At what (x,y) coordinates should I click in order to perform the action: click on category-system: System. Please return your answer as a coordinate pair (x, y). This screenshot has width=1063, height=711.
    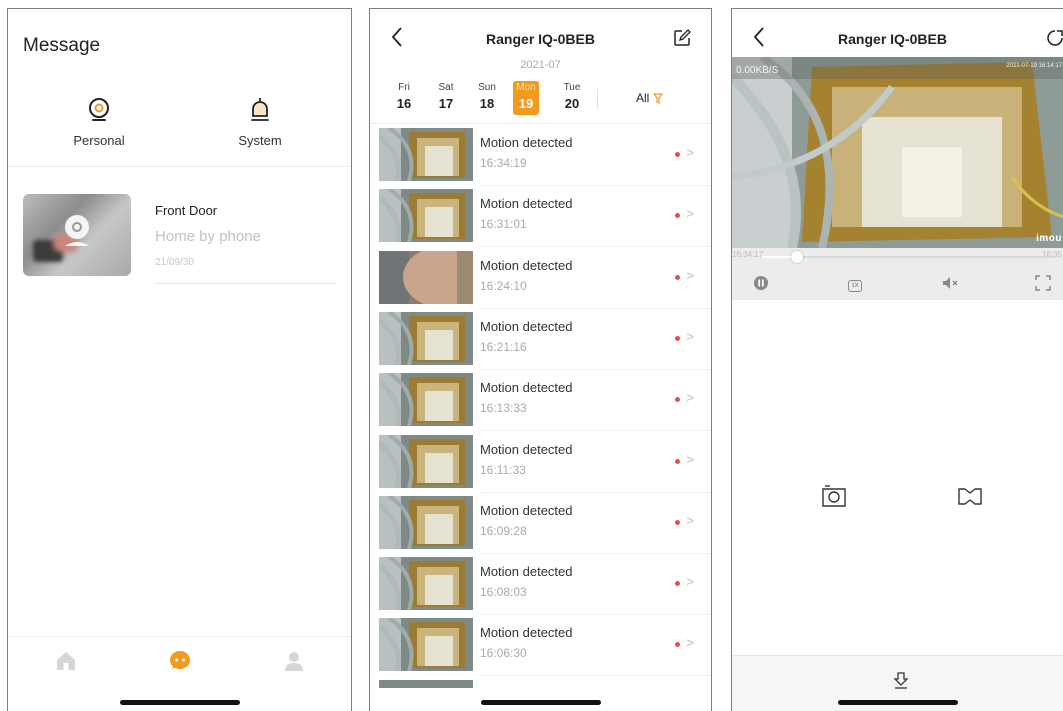
    Looking at the image, I should click on (260, 121).